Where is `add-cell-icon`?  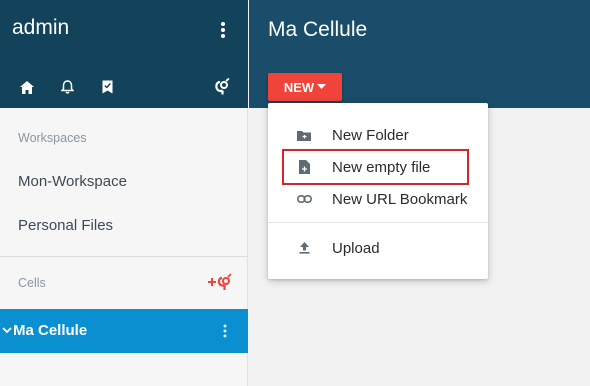 add-cell-icon is located at coordinates (220, 281).